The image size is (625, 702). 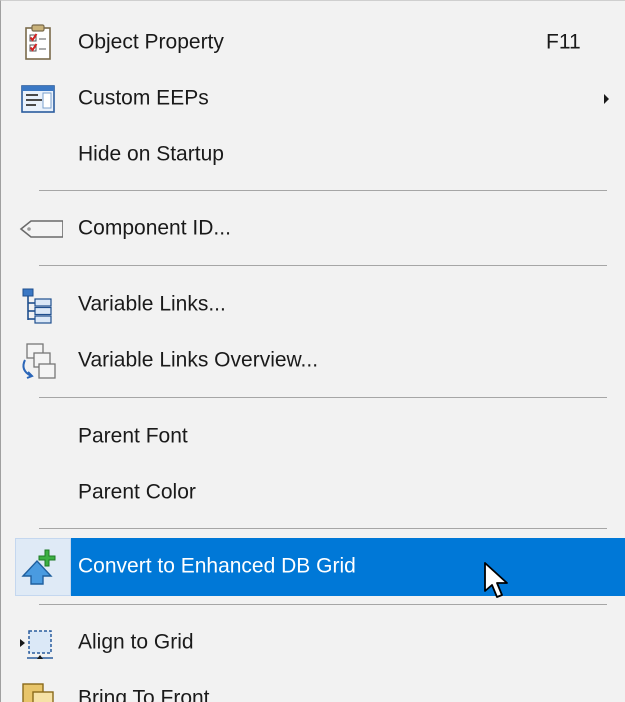 I want to click on shortcut-label: F11, so click(x=563, y=42).